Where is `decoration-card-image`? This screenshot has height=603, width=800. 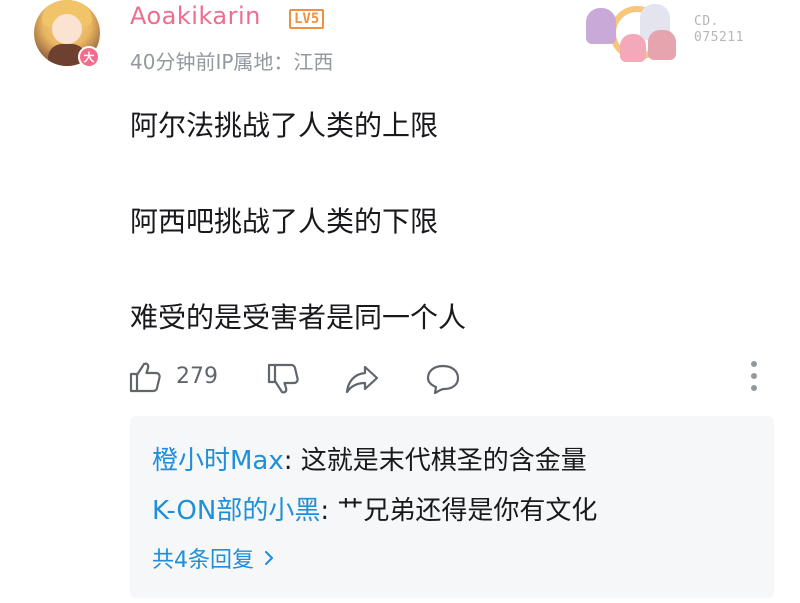
decoration-card-image is located at coordinates (630, 36).